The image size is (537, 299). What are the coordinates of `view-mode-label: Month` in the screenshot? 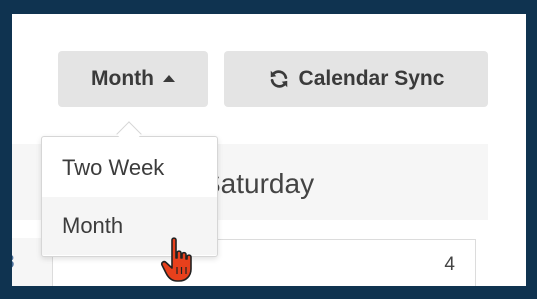 It's located at (122, 78).